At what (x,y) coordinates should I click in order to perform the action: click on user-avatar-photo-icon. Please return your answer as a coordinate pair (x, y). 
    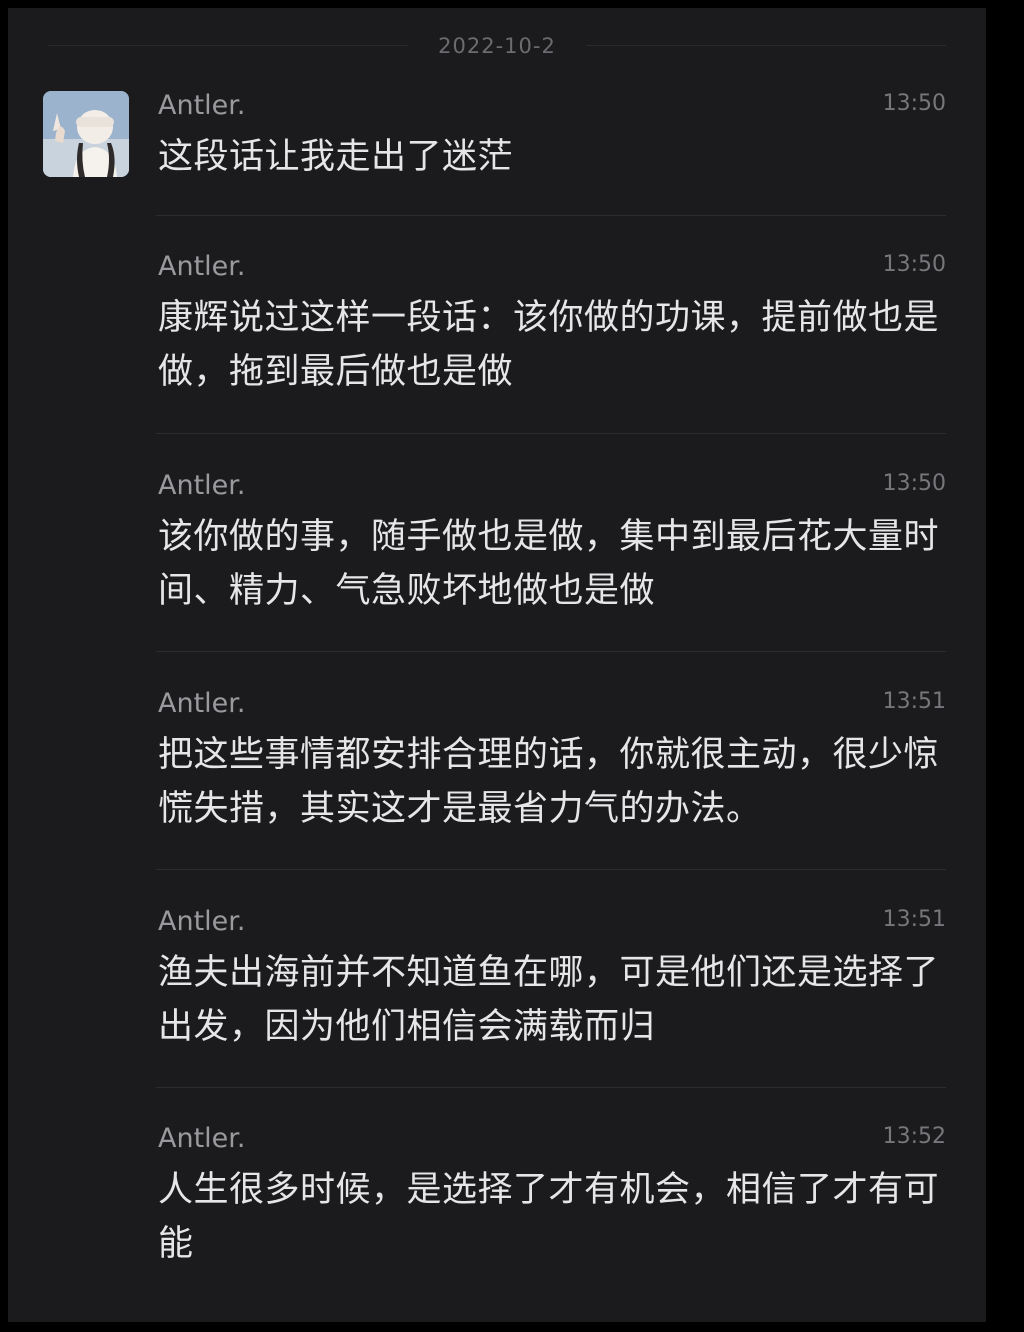
    Looking at the image, I should click on (86, 134).